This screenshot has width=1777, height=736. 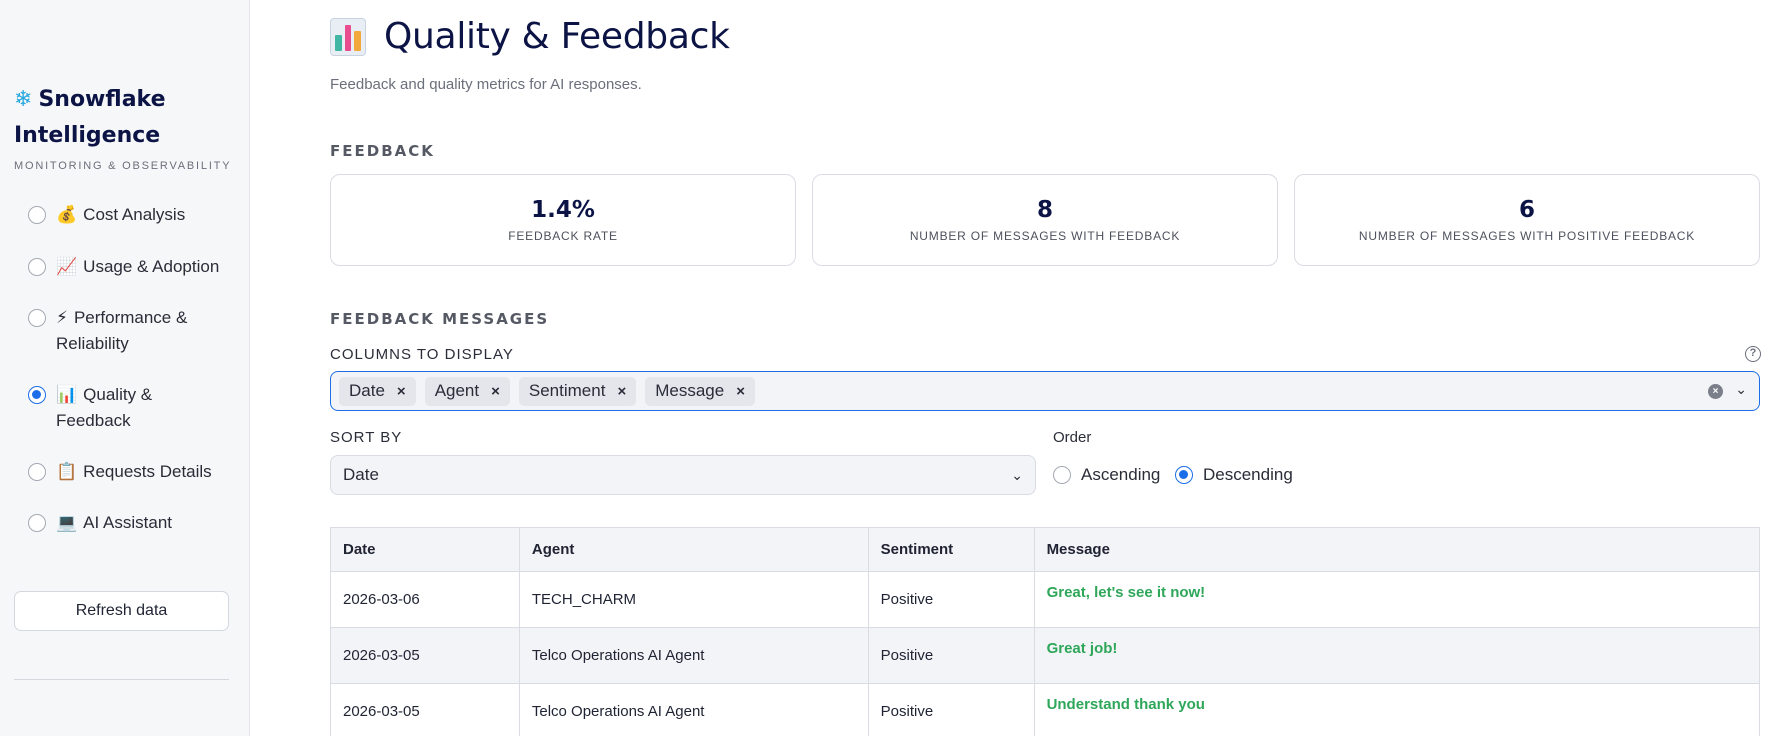 I want to click on help-icon: ?, so click(x=1753, y=354).